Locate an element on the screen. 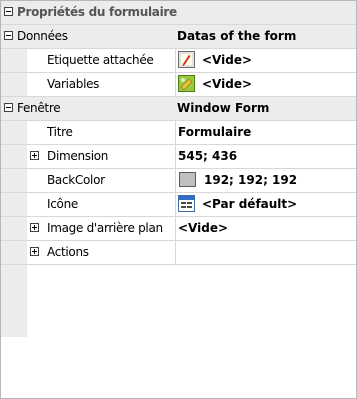 This screenshot has height=399, width=357. property-row-variables: Variables <Vide> is located at coordinates (178, 85).